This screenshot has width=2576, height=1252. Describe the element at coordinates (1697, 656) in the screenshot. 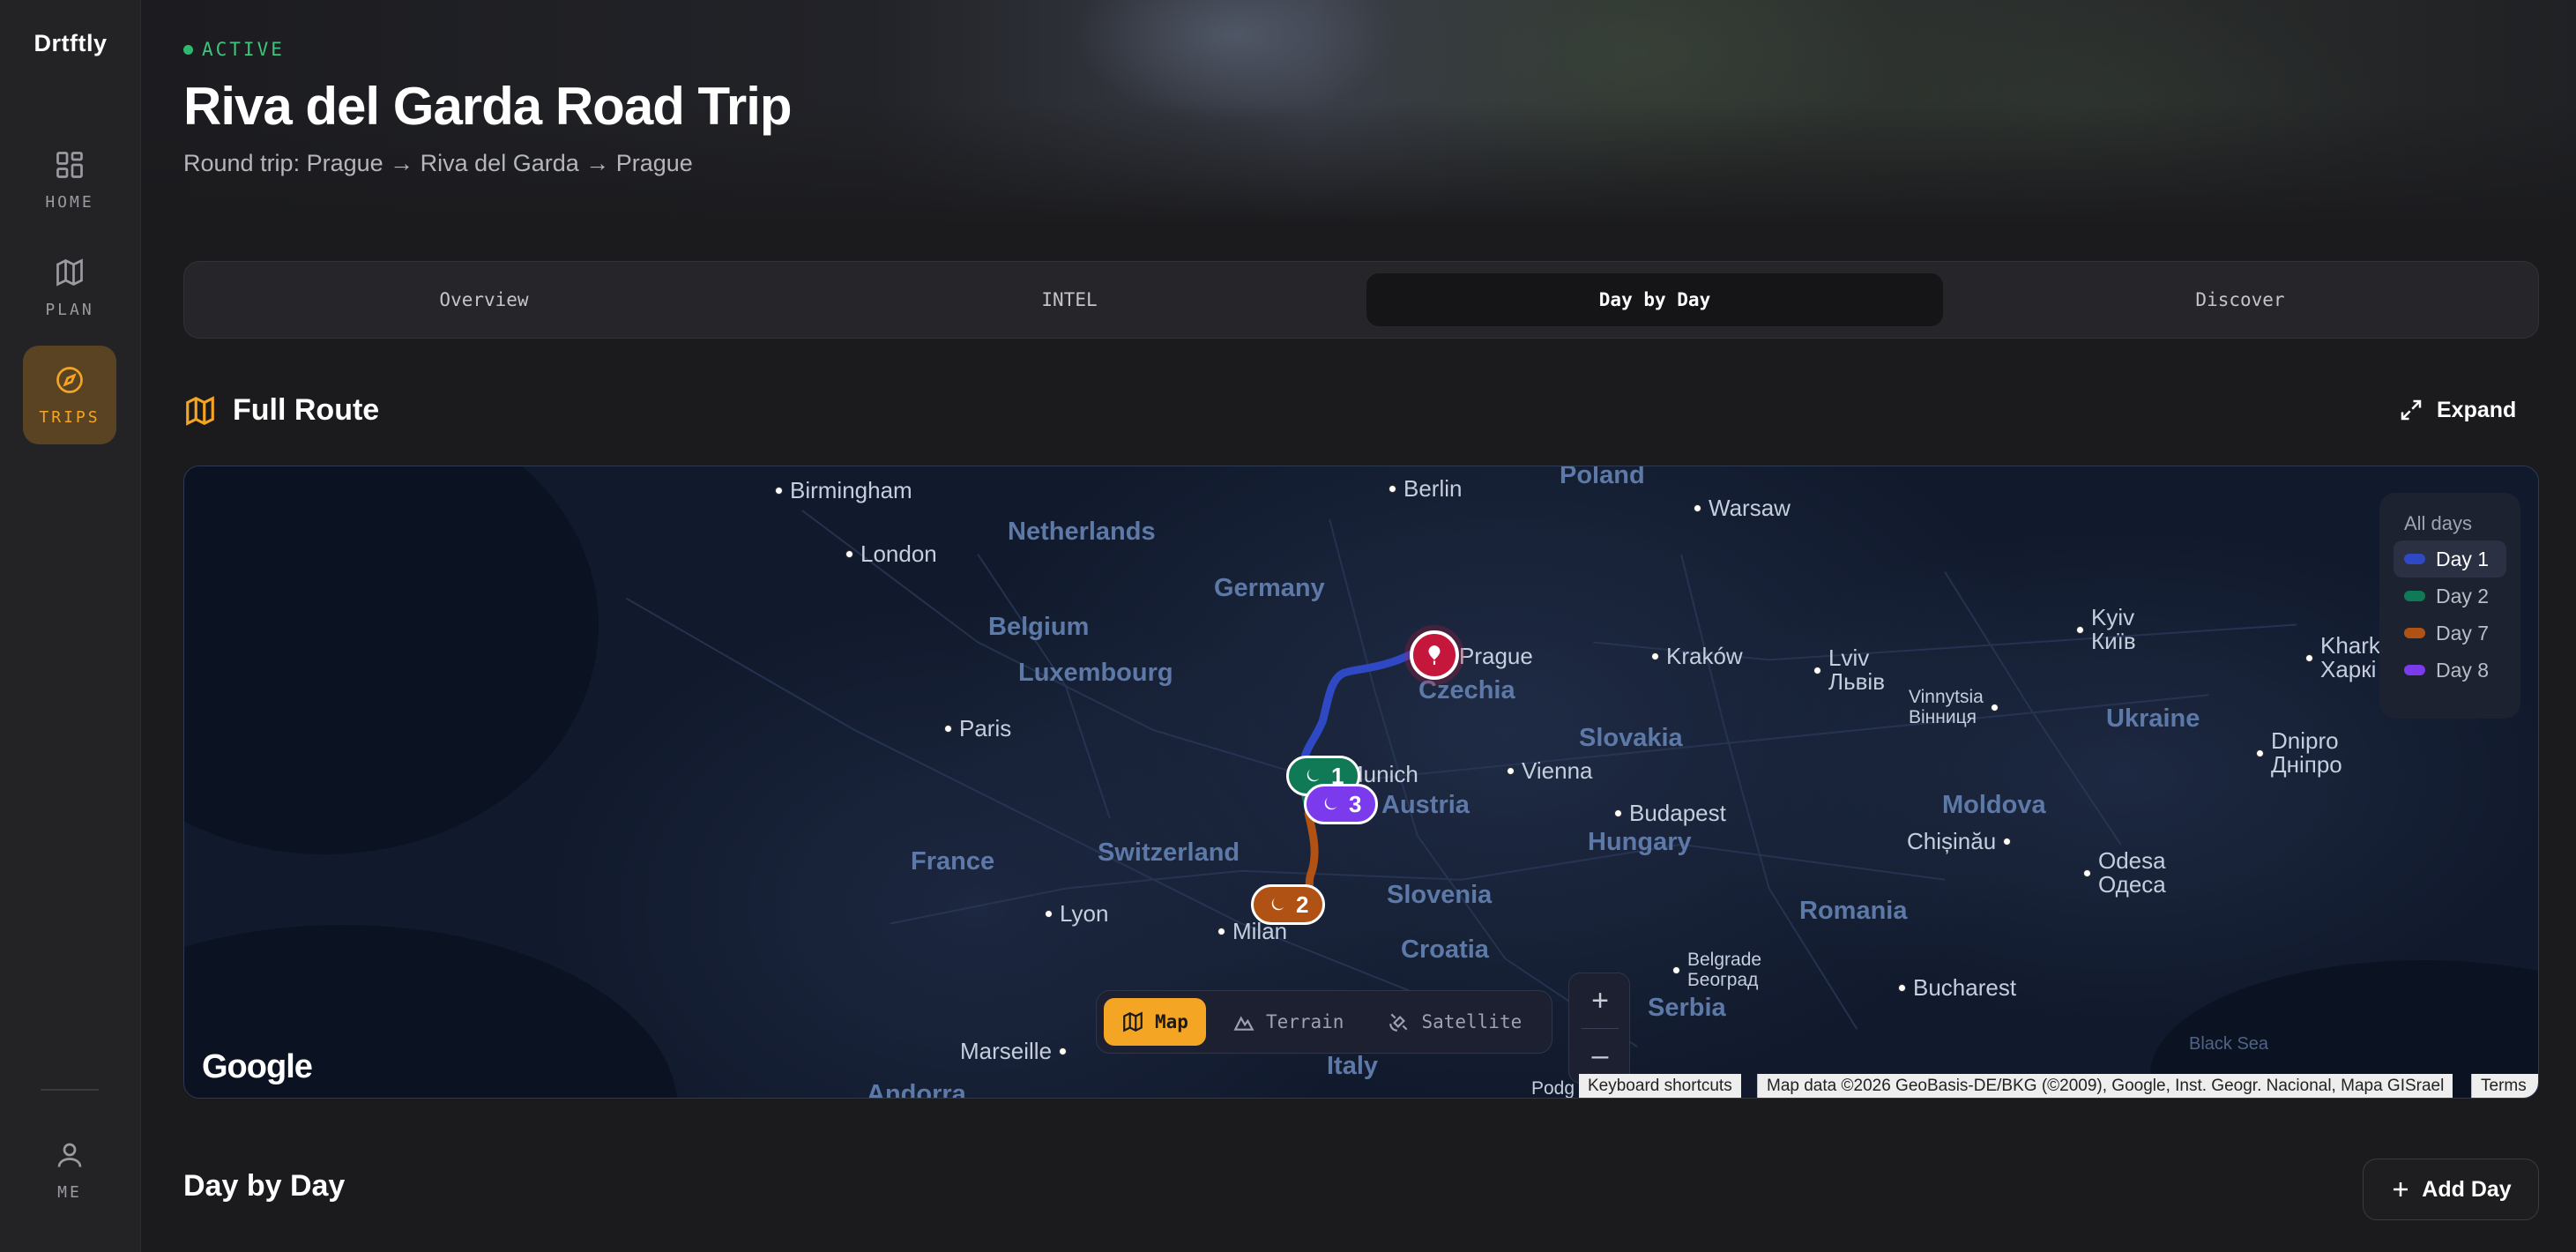

I see `city-label: Kraków` at that location.